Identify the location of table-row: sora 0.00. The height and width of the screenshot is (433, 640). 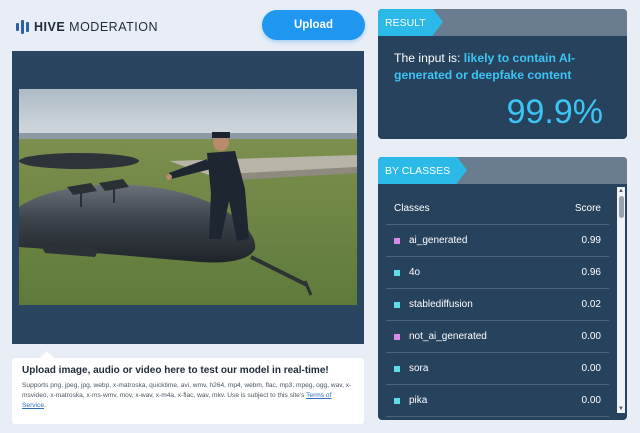
(497, 369).